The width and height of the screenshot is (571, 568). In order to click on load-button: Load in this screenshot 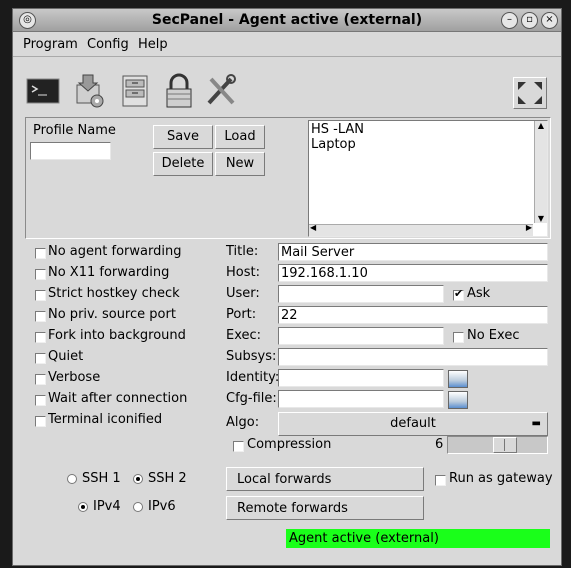, I will do `click(240, 137)`.